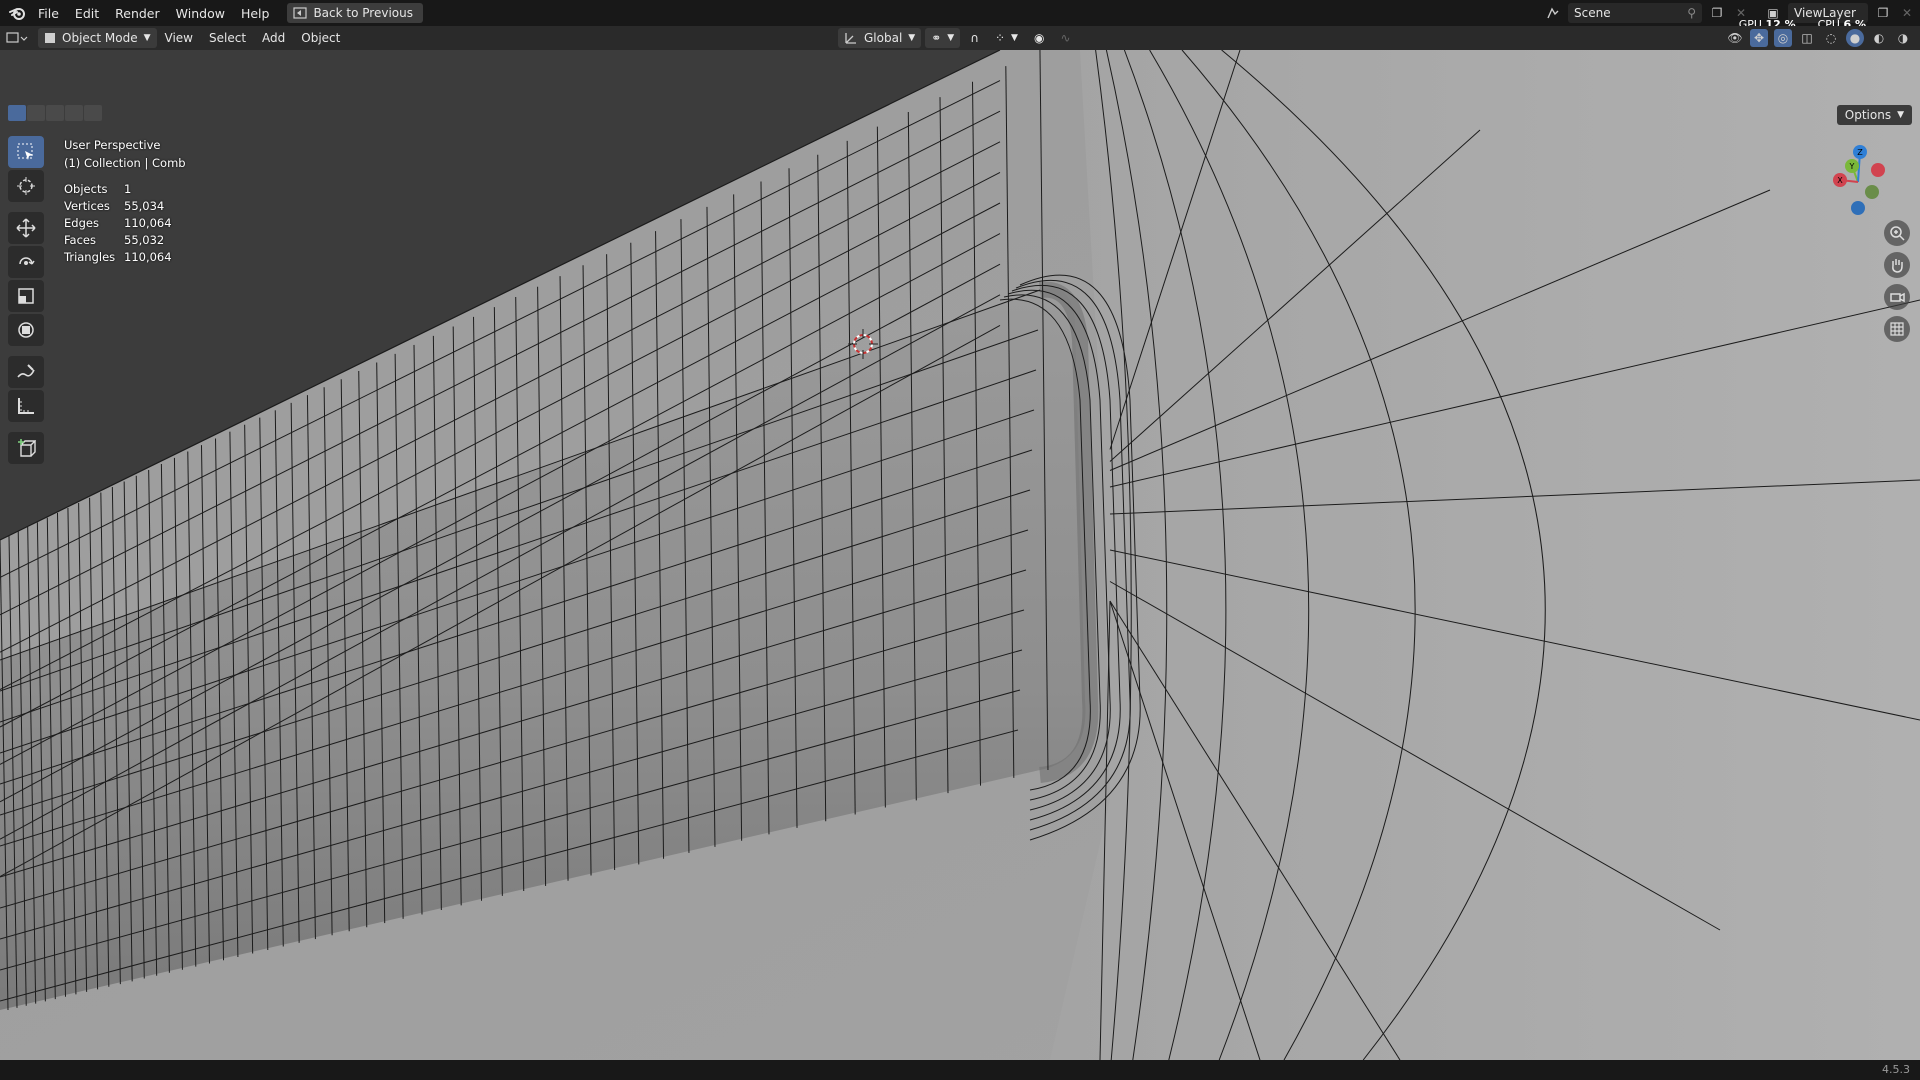 This screenshot has height=1080, width=1920. Describe the element at coordinates (1717, 13) in the screenshot. I see `new-scene-icon: ❐` at that location.